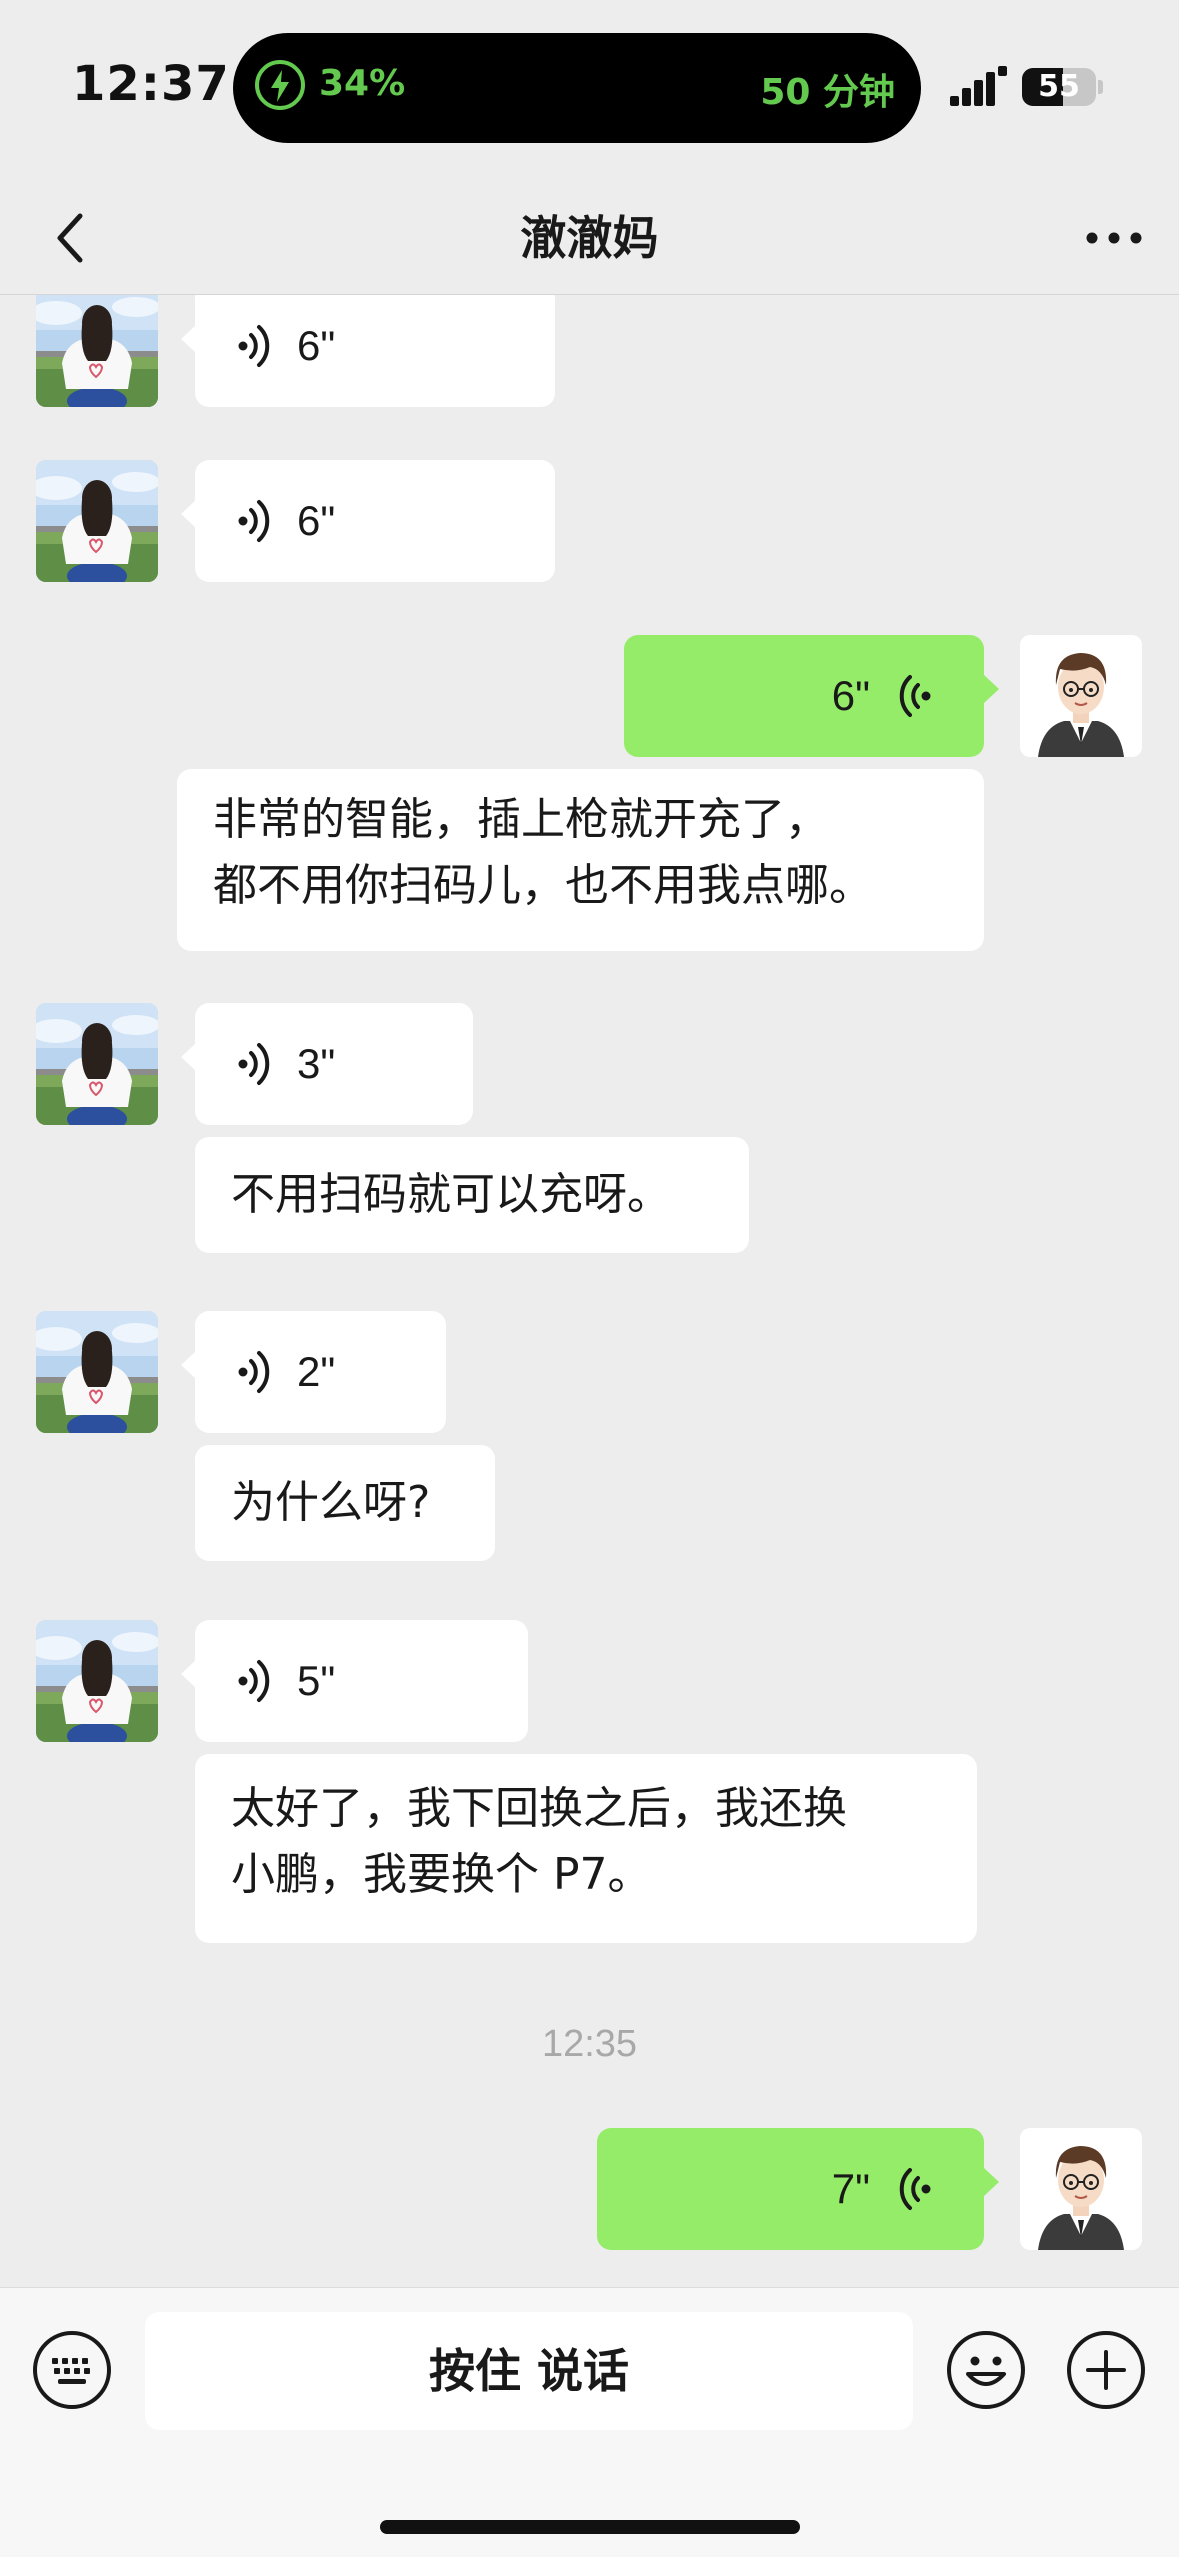 The width and height of the screenshot is (1179, 2557). I want to click on voice-duration: 2", so click(316, 1371).